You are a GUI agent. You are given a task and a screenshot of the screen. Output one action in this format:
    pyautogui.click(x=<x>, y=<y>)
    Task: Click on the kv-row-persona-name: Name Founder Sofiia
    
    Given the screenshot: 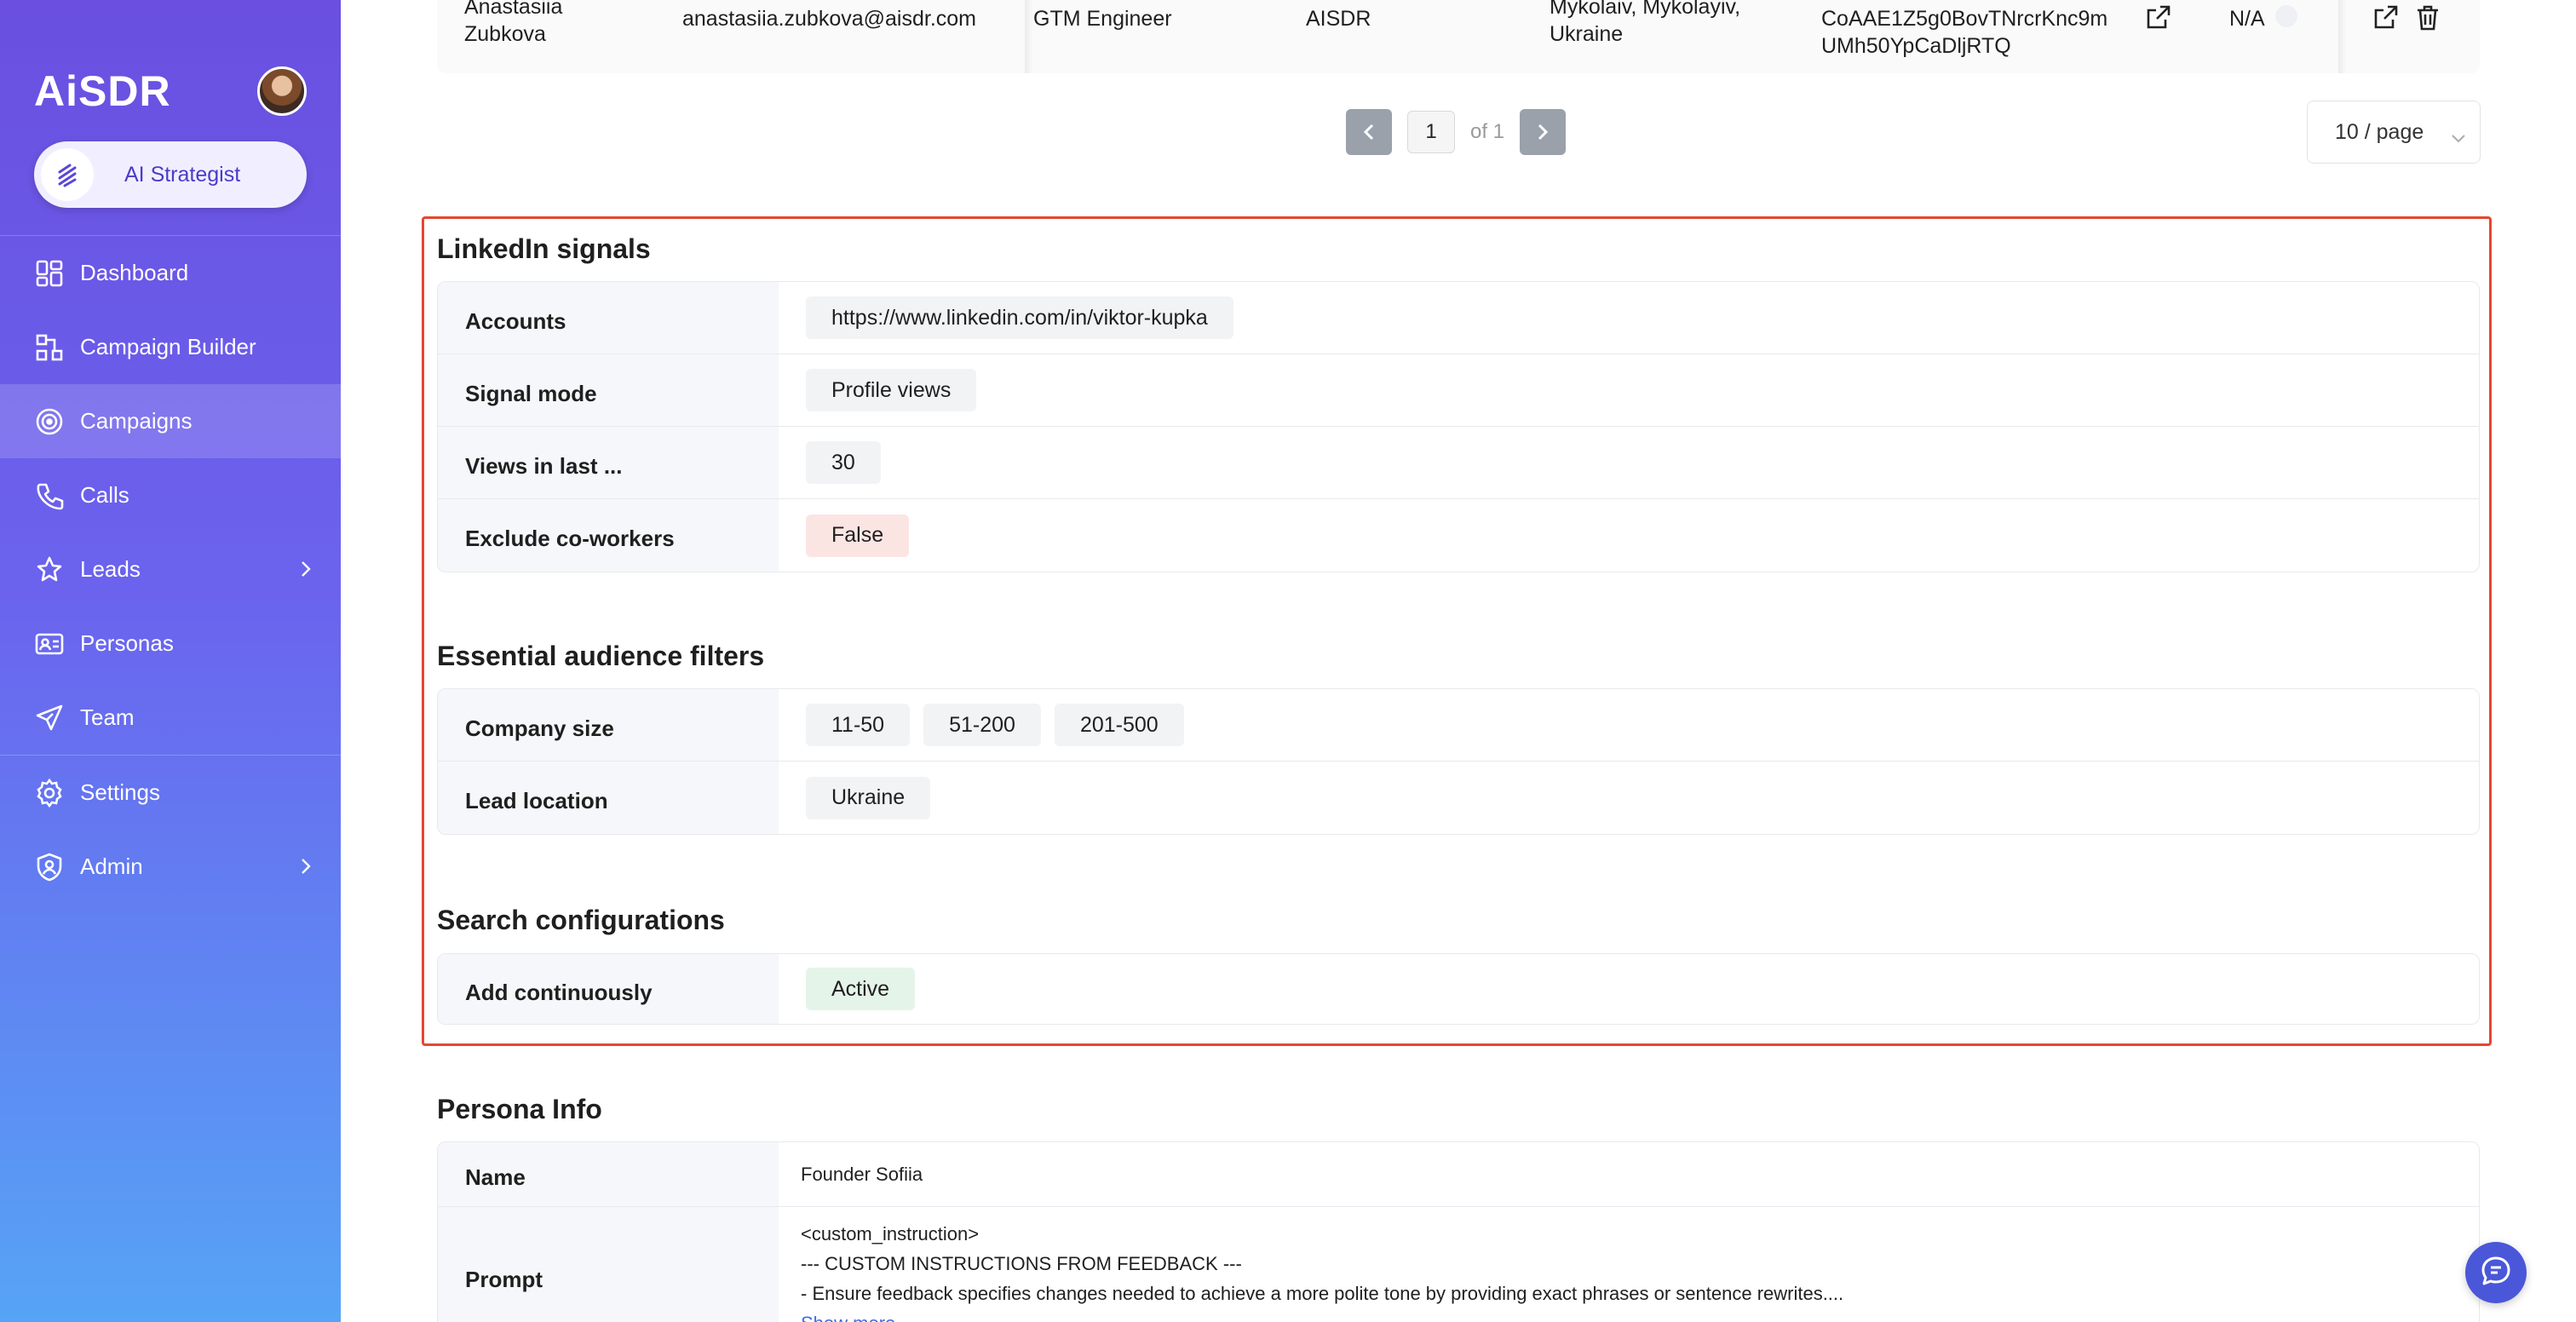 What is the action you would take?
    pyautogui.click(x=1459, y=1174)
    